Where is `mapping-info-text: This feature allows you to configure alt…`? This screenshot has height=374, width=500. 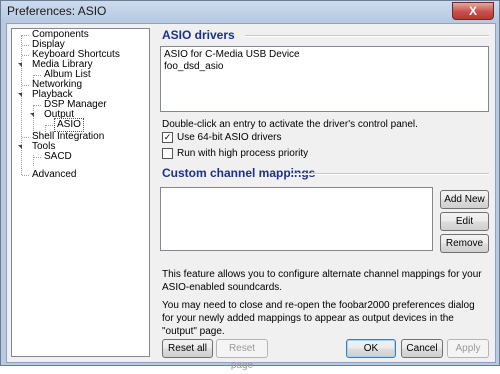 mapping-info-text: This feature allows you to configure alt… is located at coordinates (322, 281).